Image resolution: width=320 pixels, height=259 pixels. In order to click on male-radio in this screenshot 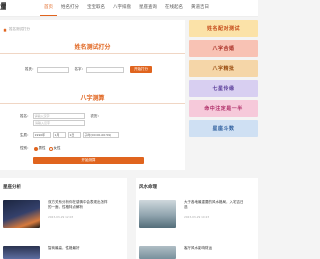, I will do `click(35, 148)`.